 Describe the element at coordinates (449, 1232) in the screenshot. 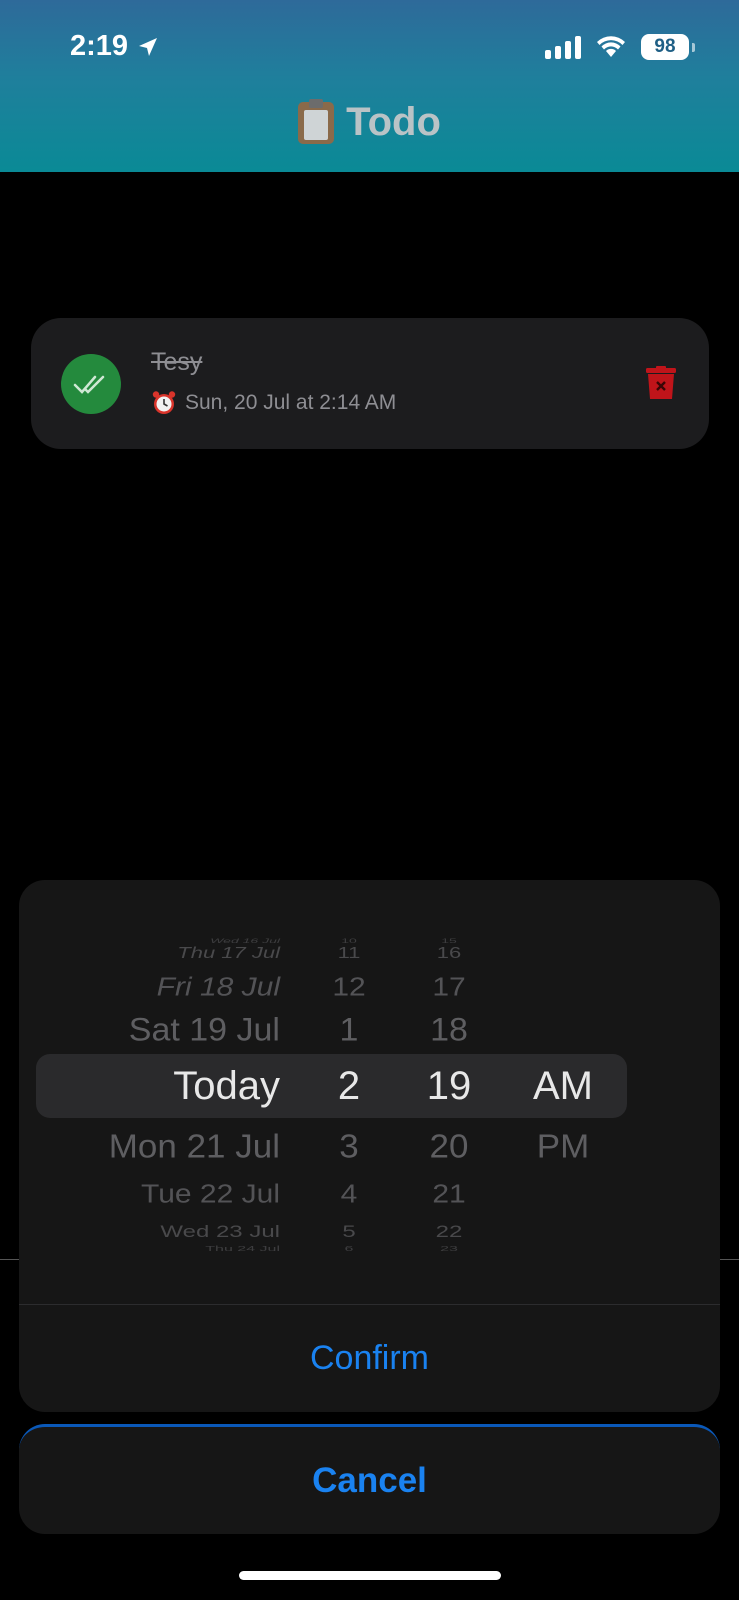

I see `picker-minute-cell: 22` at that location.